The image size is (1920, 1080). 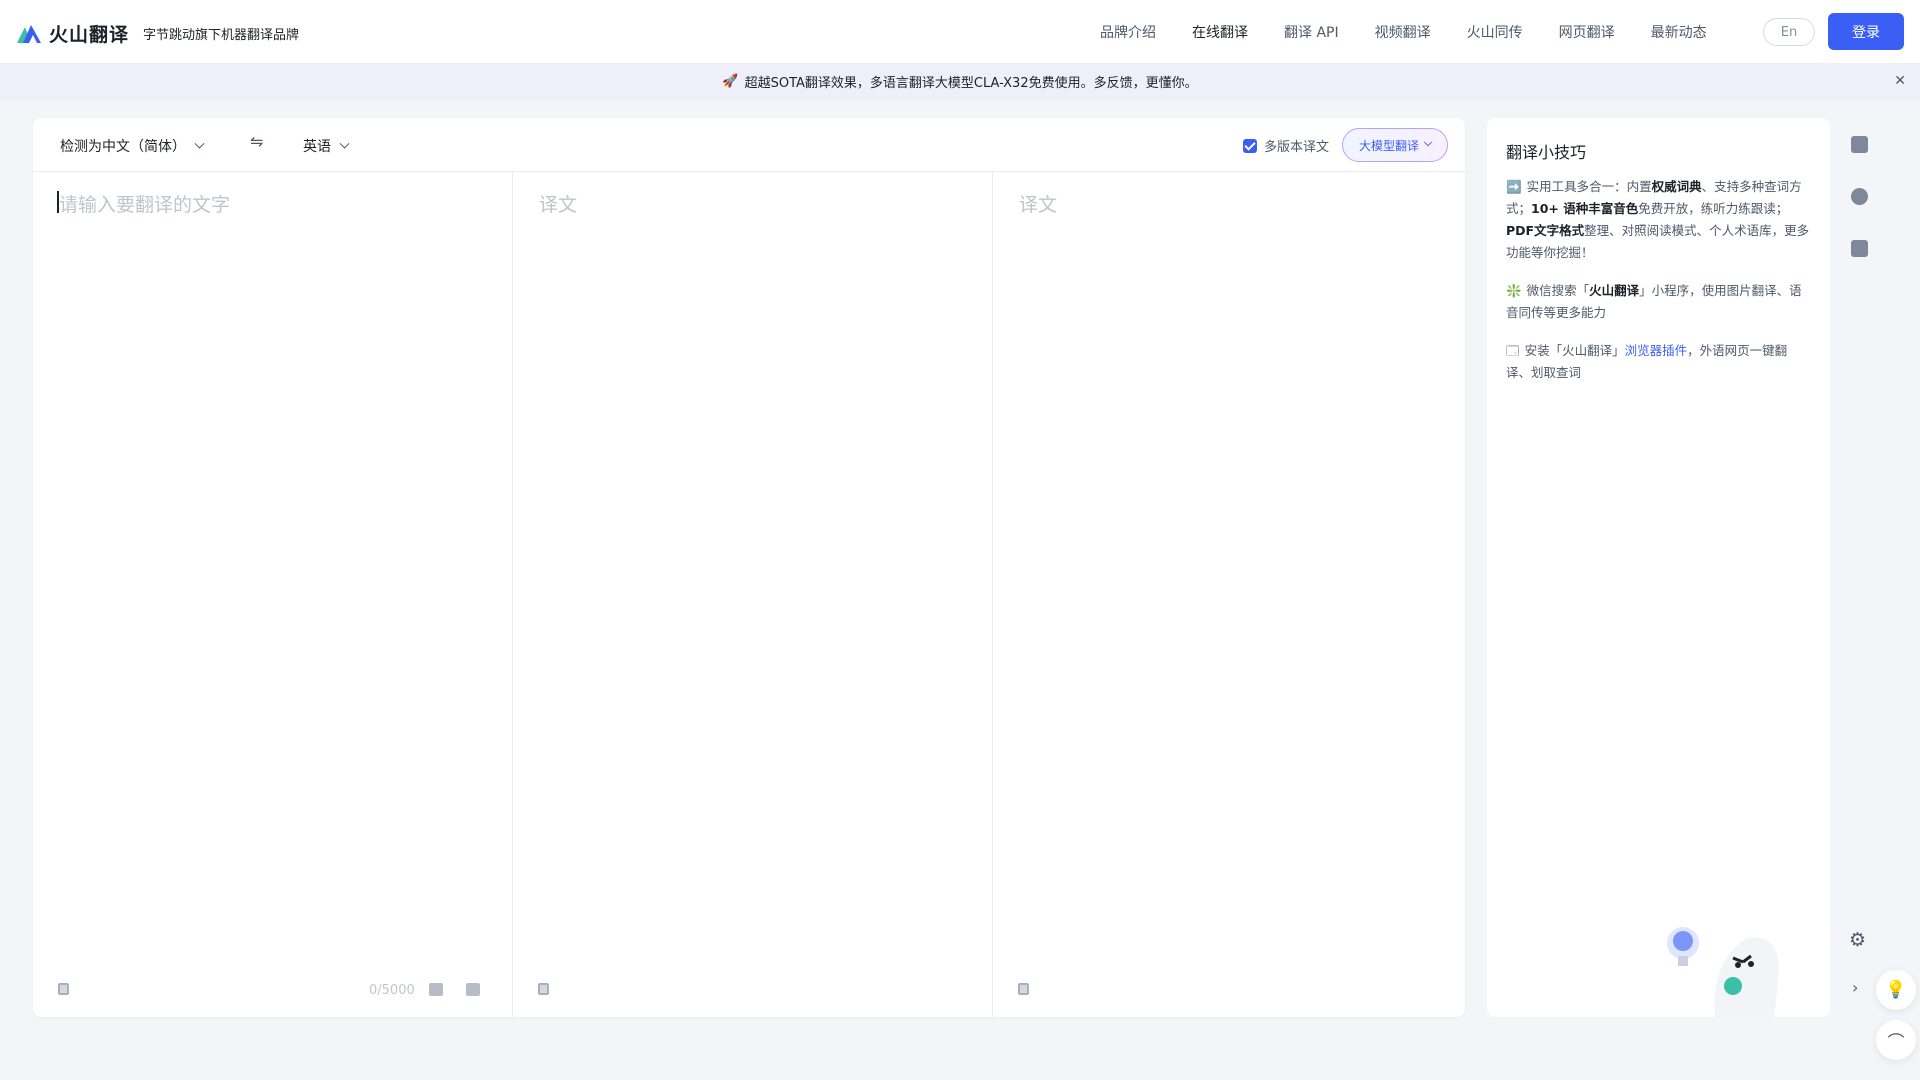 I want to click on banner-text: 超越SOTA翻译效果，多语言翻译大模型CLA-X32免费使用。多反馈，更懂你。, so click(x=971, y=83).